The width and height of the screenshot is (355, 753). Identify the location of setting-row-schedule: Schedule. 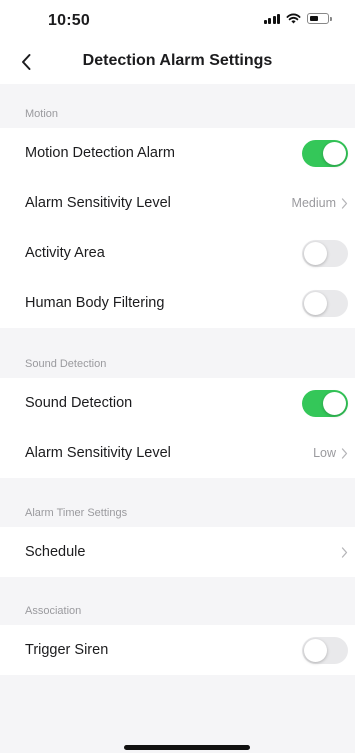
(177, 552).